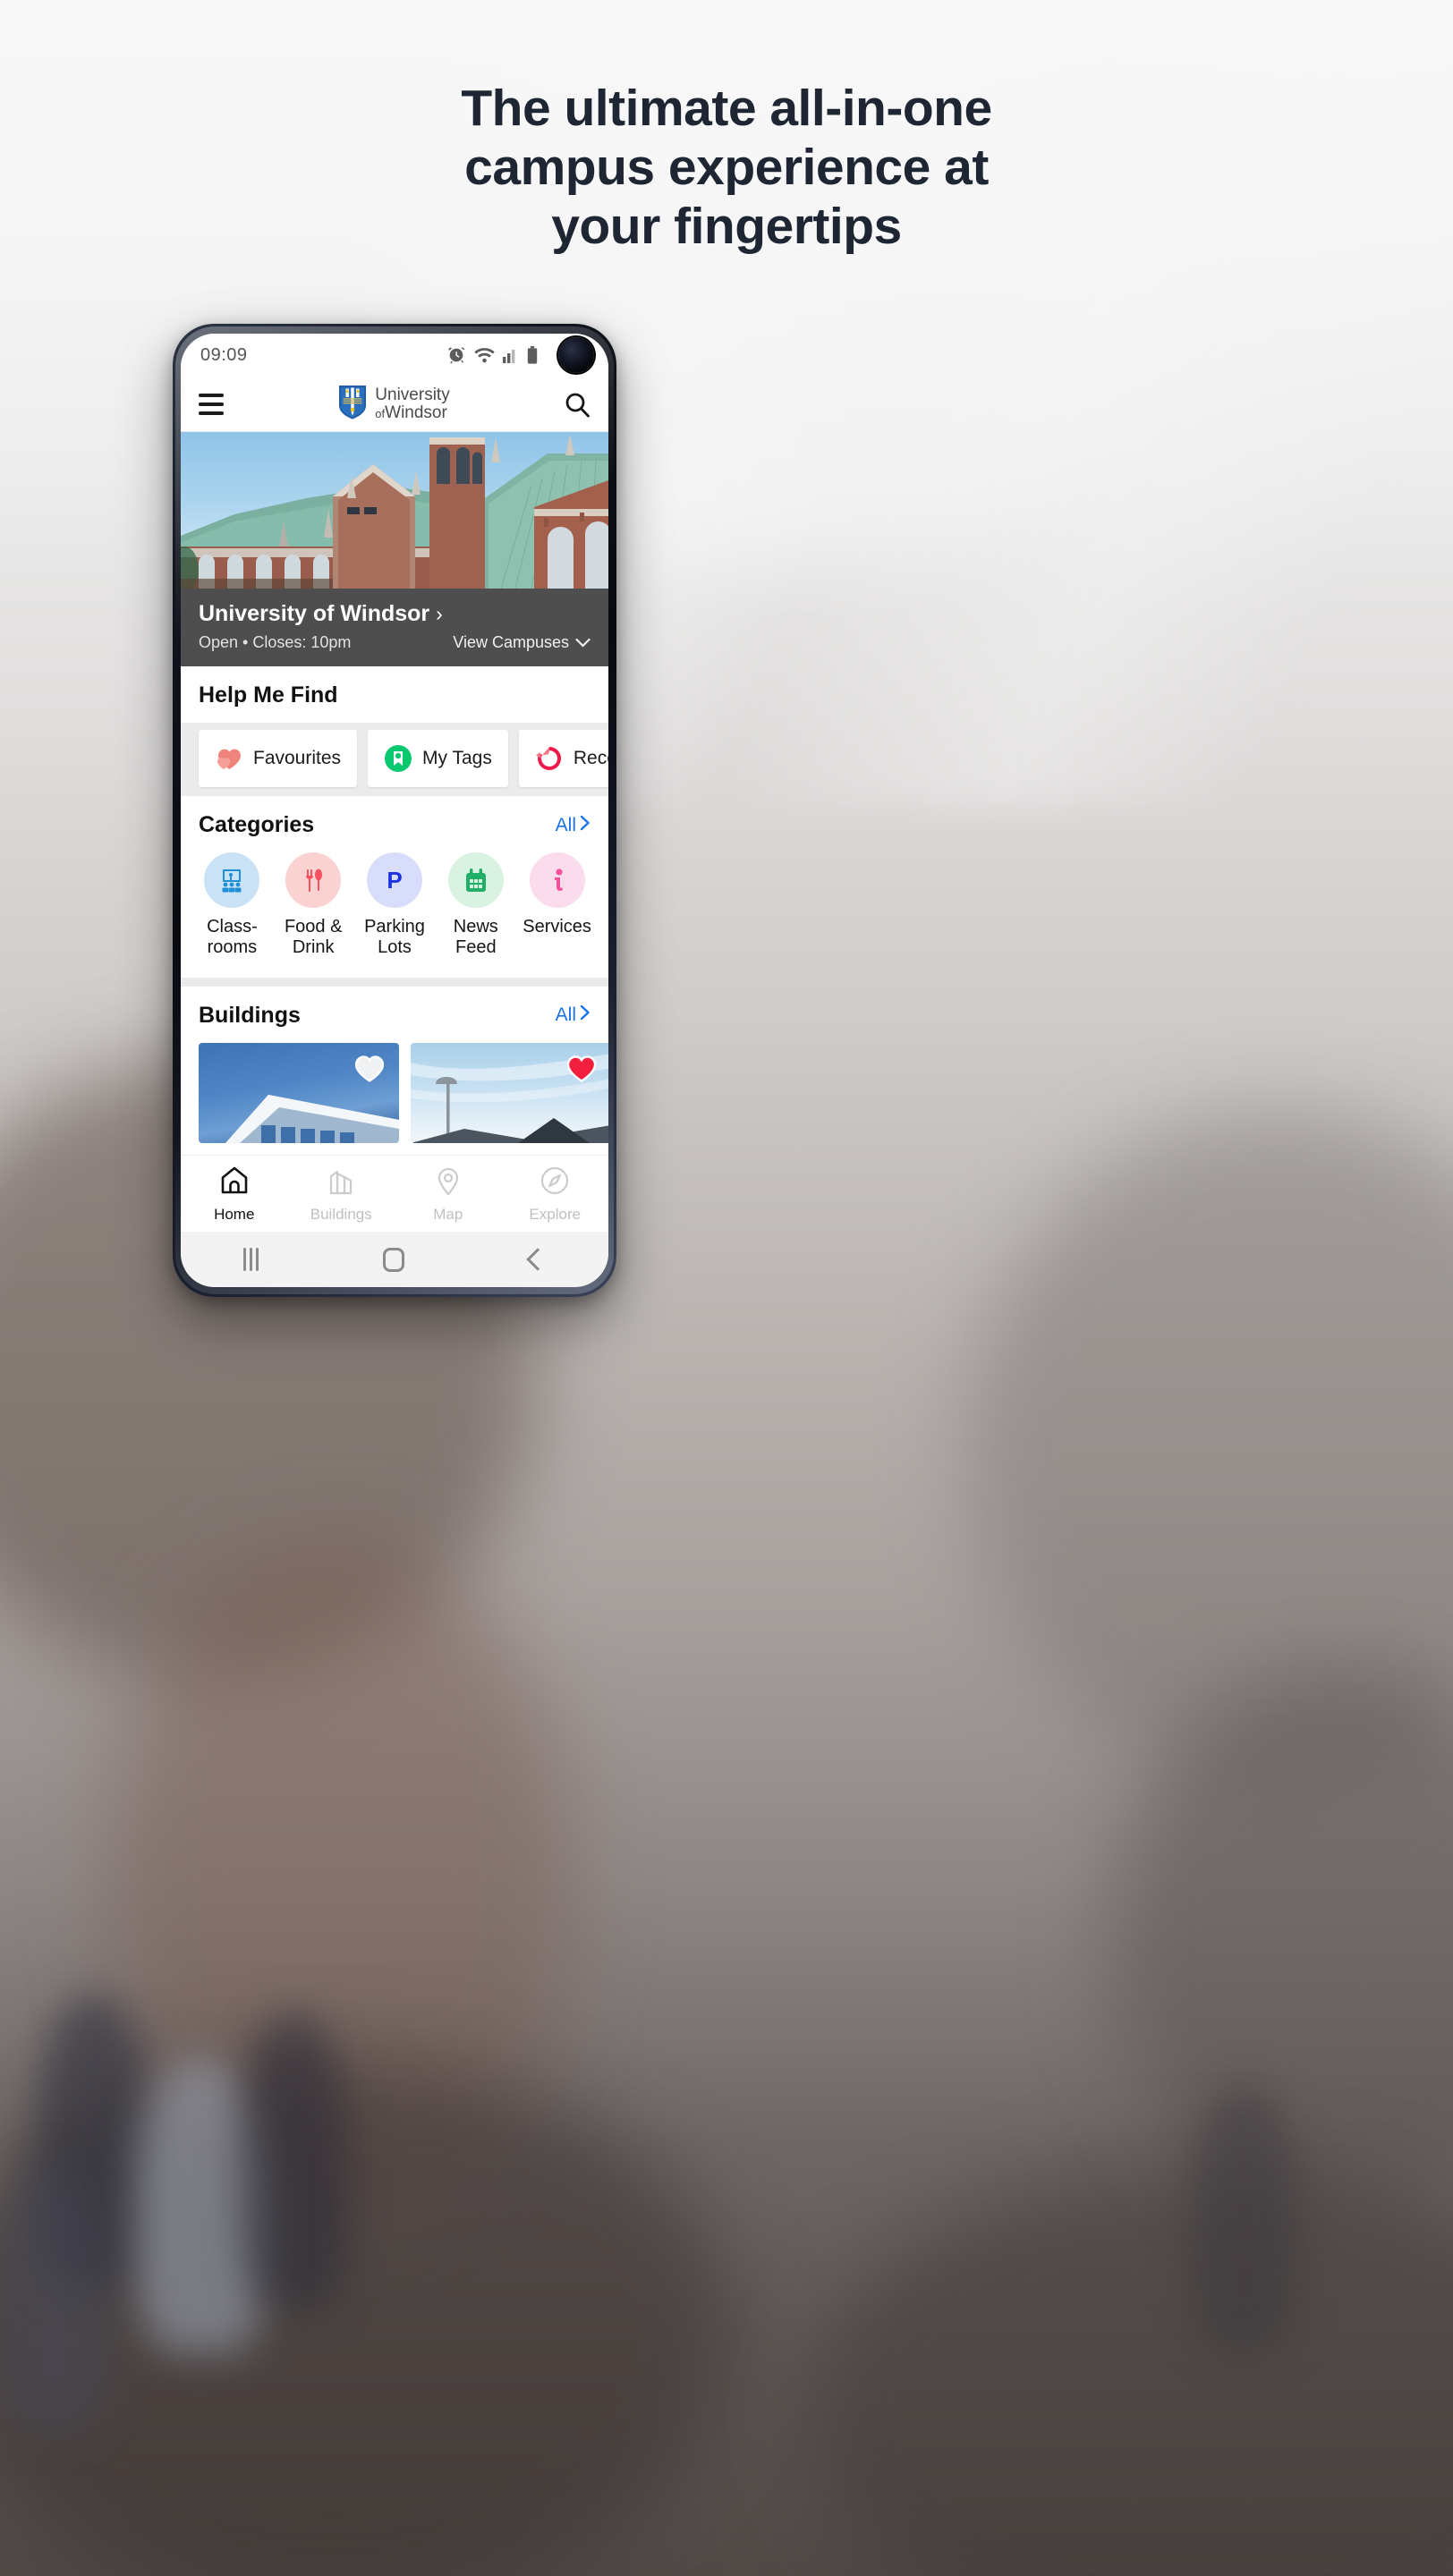 The image size is (1453, 2576). I want to click on category-news-feed: News Feed, so click(475, 905).